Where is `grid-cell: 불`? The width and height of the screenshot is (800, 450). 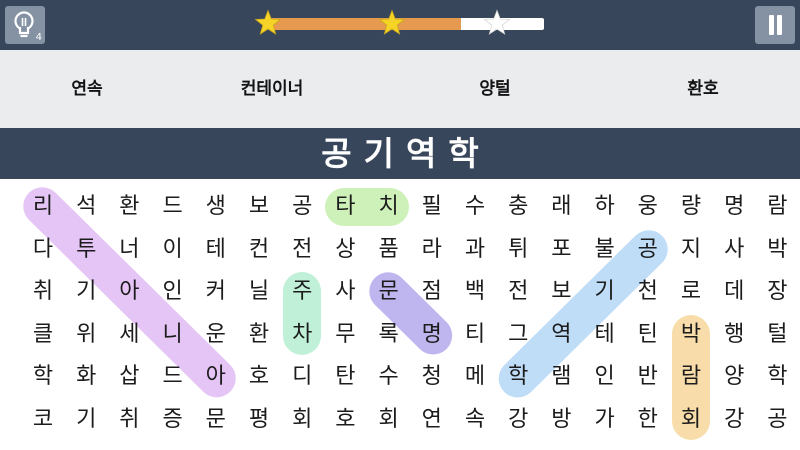
grid-cell: 불 is located at coordinates (605, 250).